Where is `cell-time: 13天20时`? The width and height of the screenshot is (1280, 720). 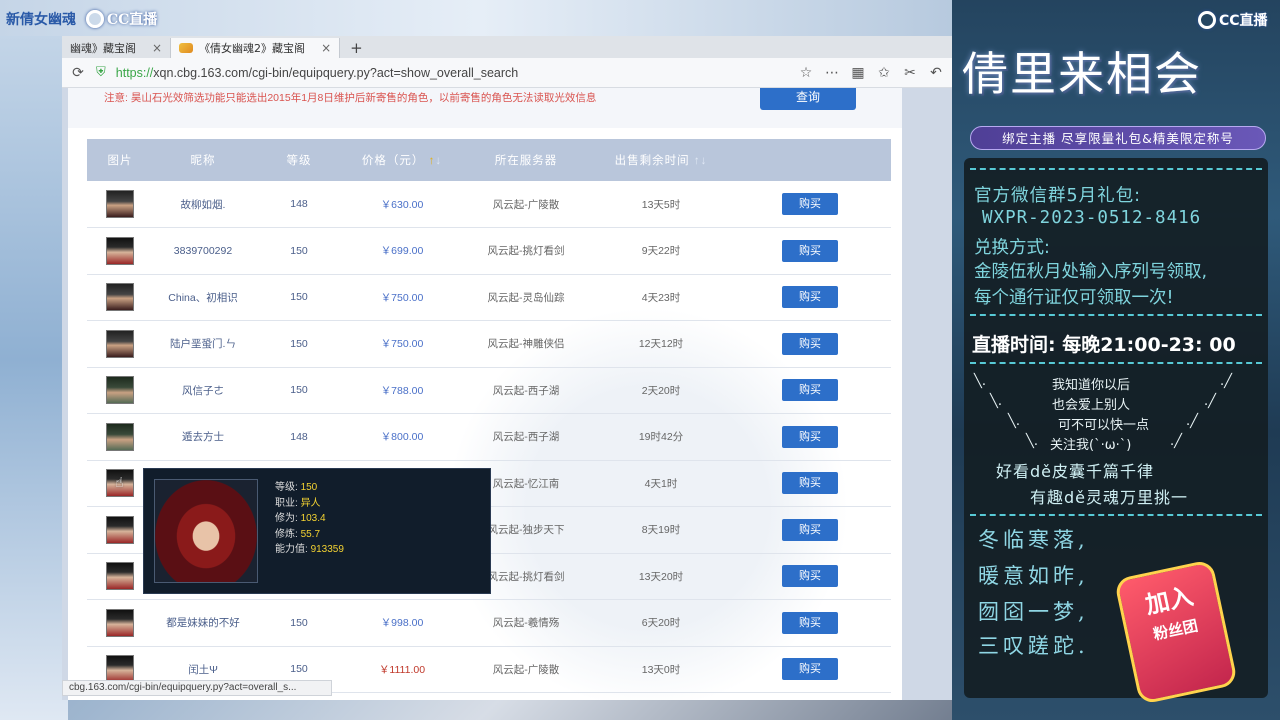 cell-time: 13天20时 is located at coordinates (661, 576).